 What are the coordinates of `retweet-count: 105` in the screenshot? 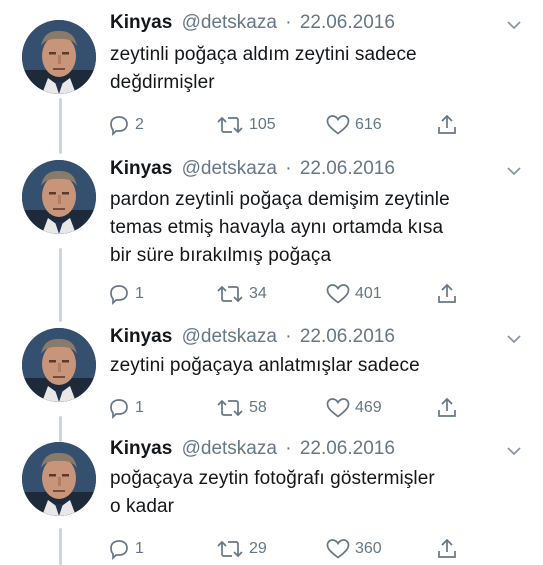 It's located at (262, 124).